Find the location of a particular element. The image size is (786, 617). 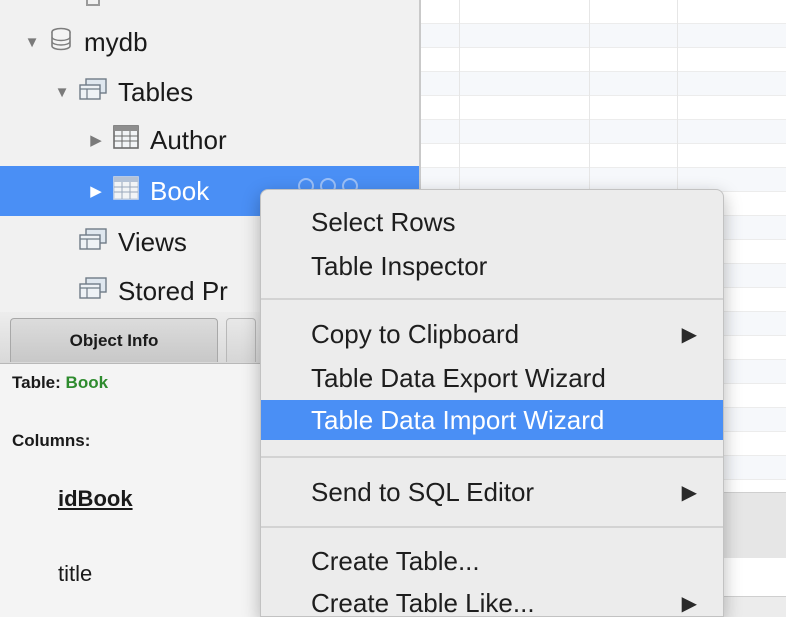

table-prefix: Table: is located at coordinates (36, 382).